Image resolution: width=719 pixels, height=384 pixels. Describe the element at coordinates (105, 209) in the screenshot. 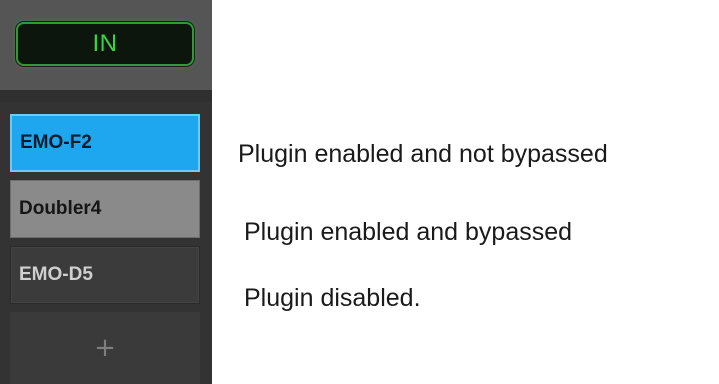

I see `plugin-slot-doubler4: Doubler4` at that location.